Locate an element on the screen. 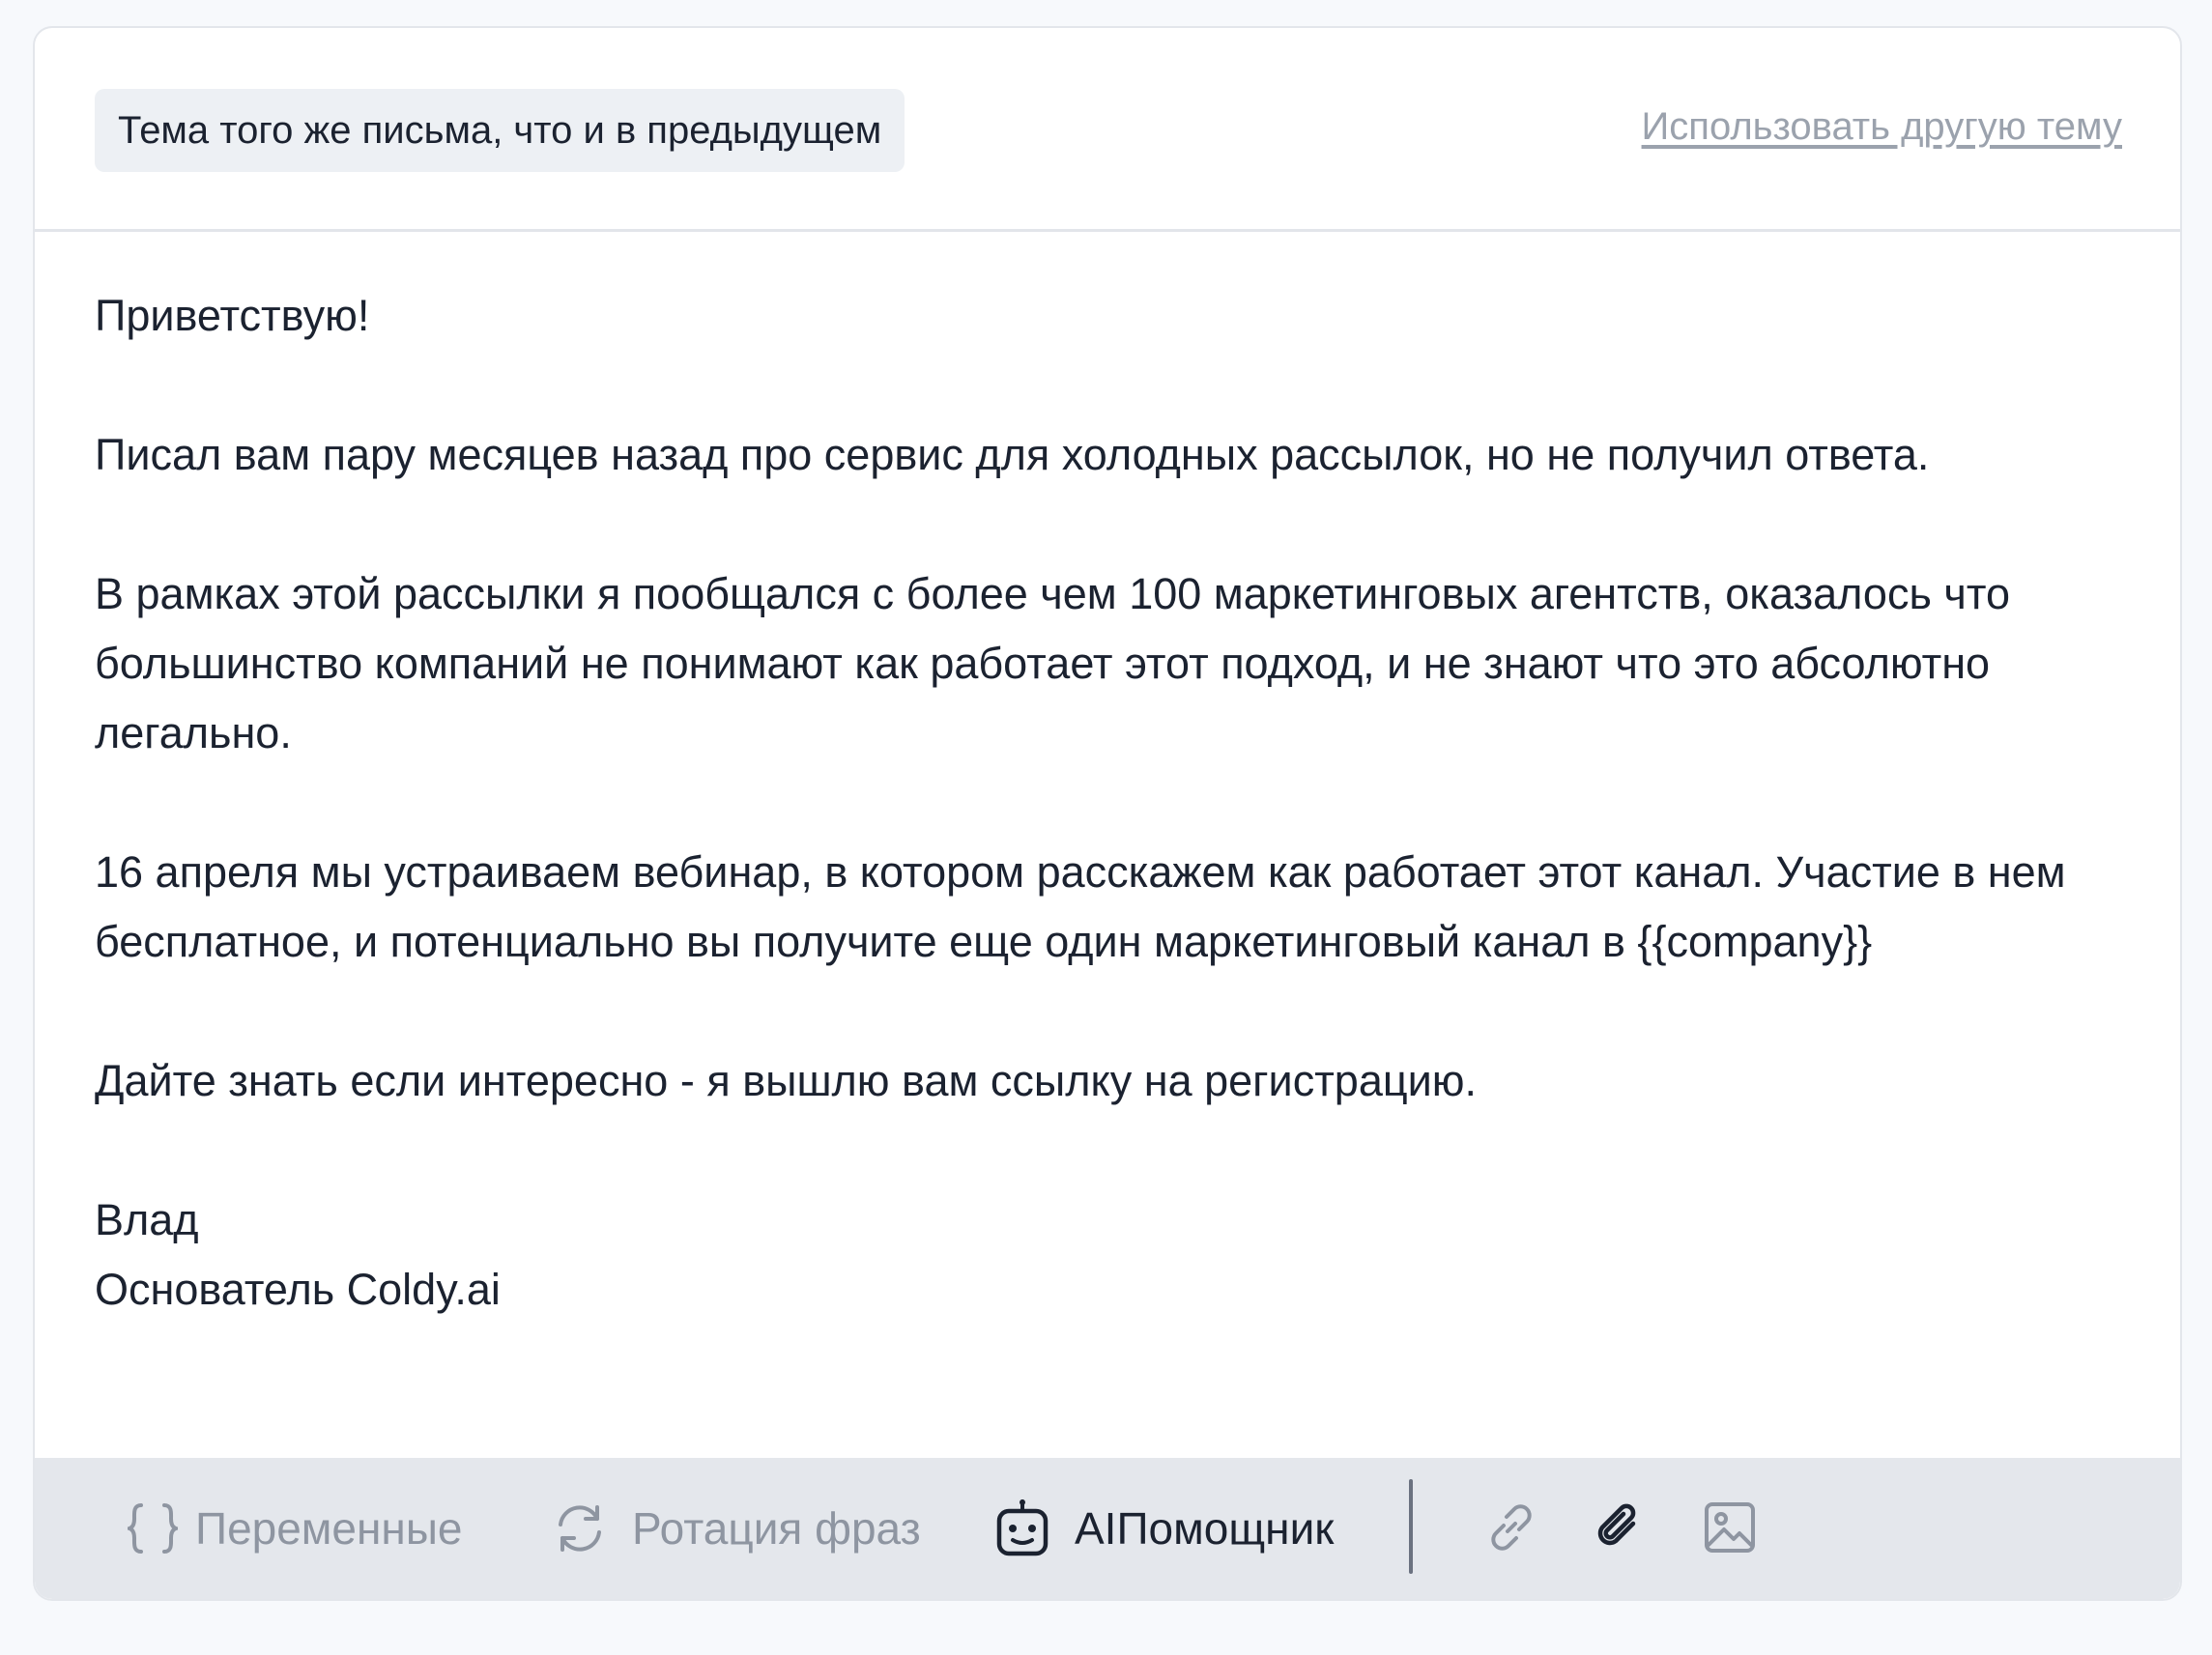 The height and width of the screenshot is (1655, 2212). image-icon is located at coordinates (1730, 1527).